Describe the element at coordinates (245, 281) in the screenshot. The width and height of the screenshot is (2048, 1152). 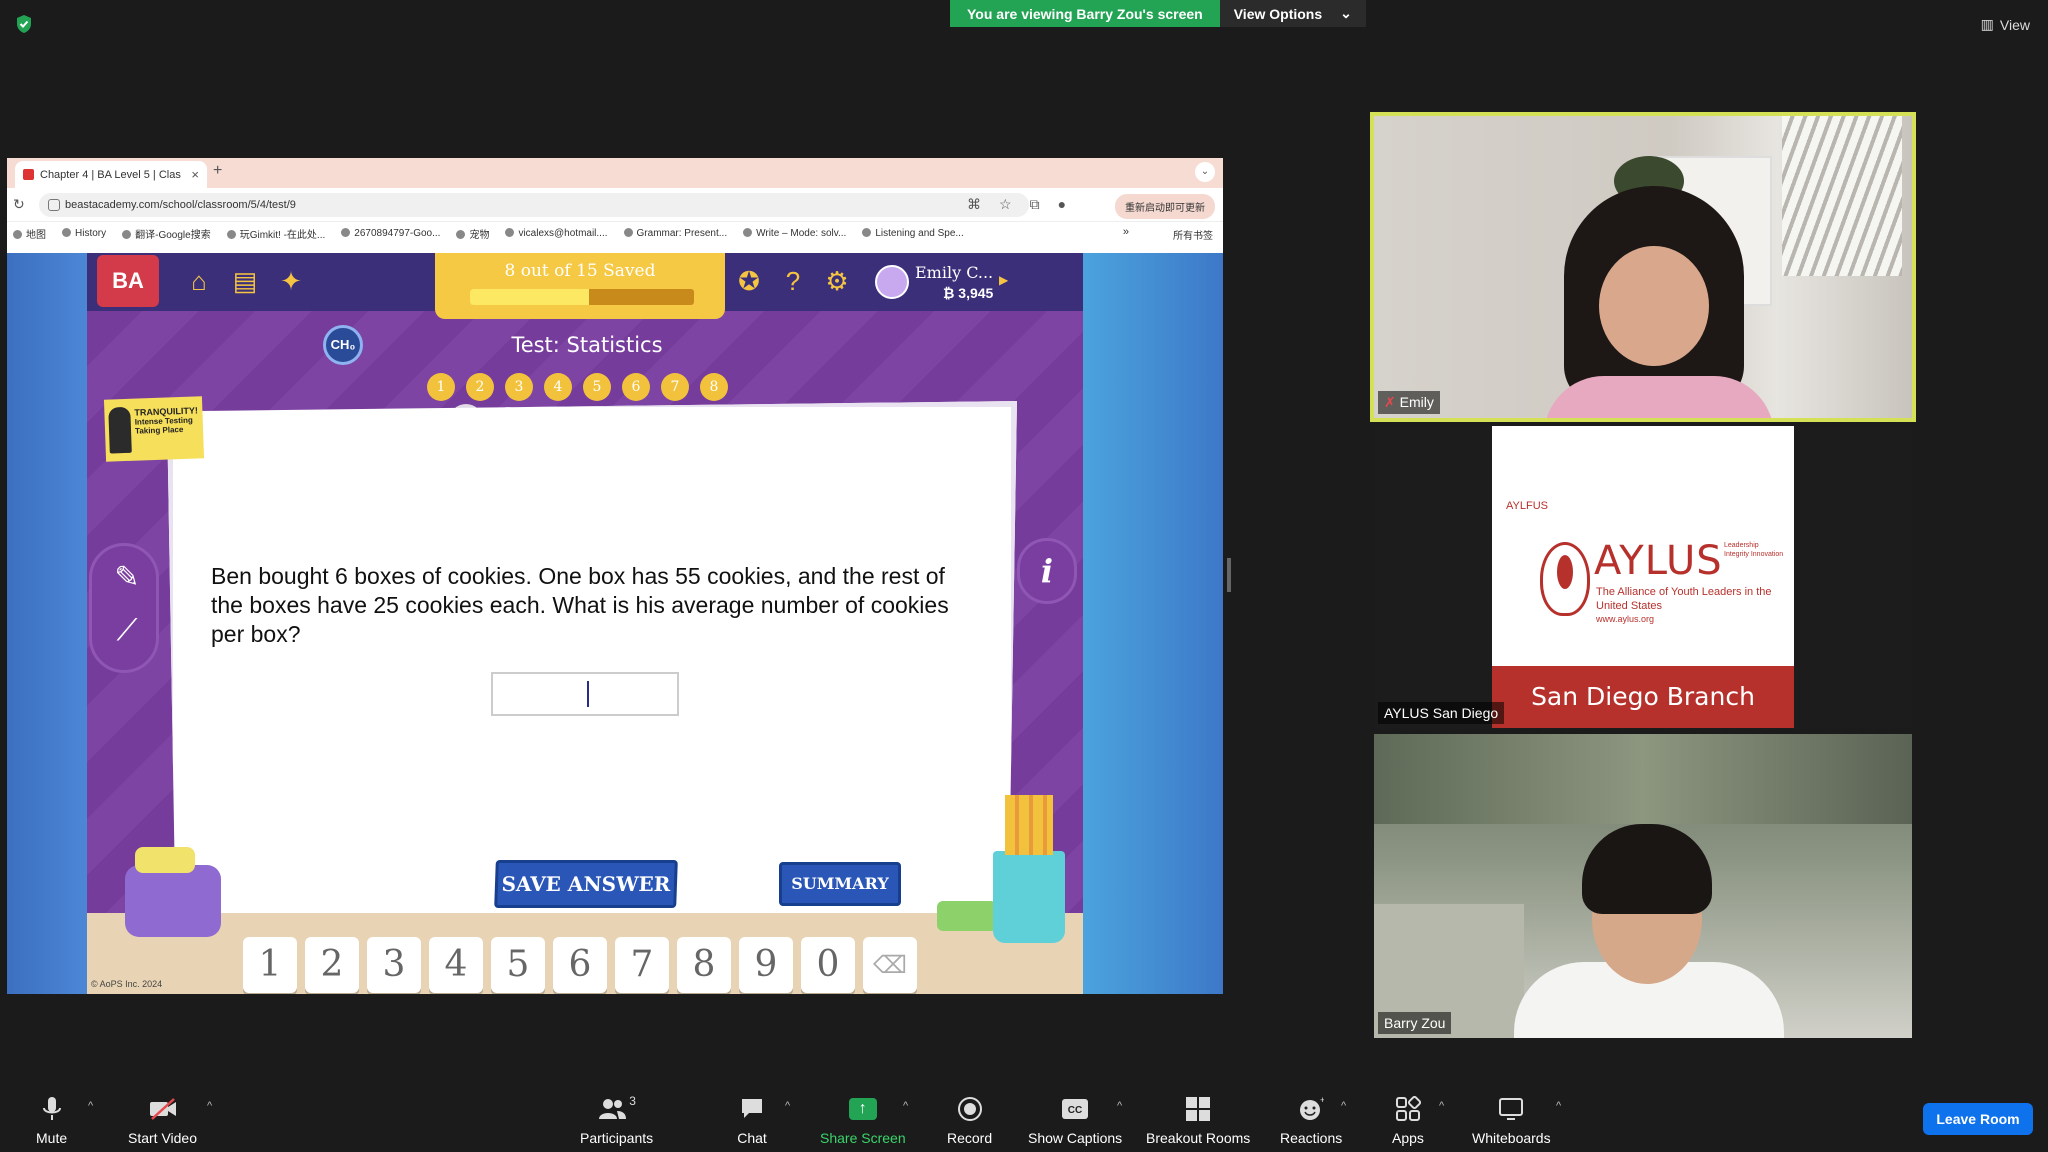
I see `book-icon: ▤` at that location.